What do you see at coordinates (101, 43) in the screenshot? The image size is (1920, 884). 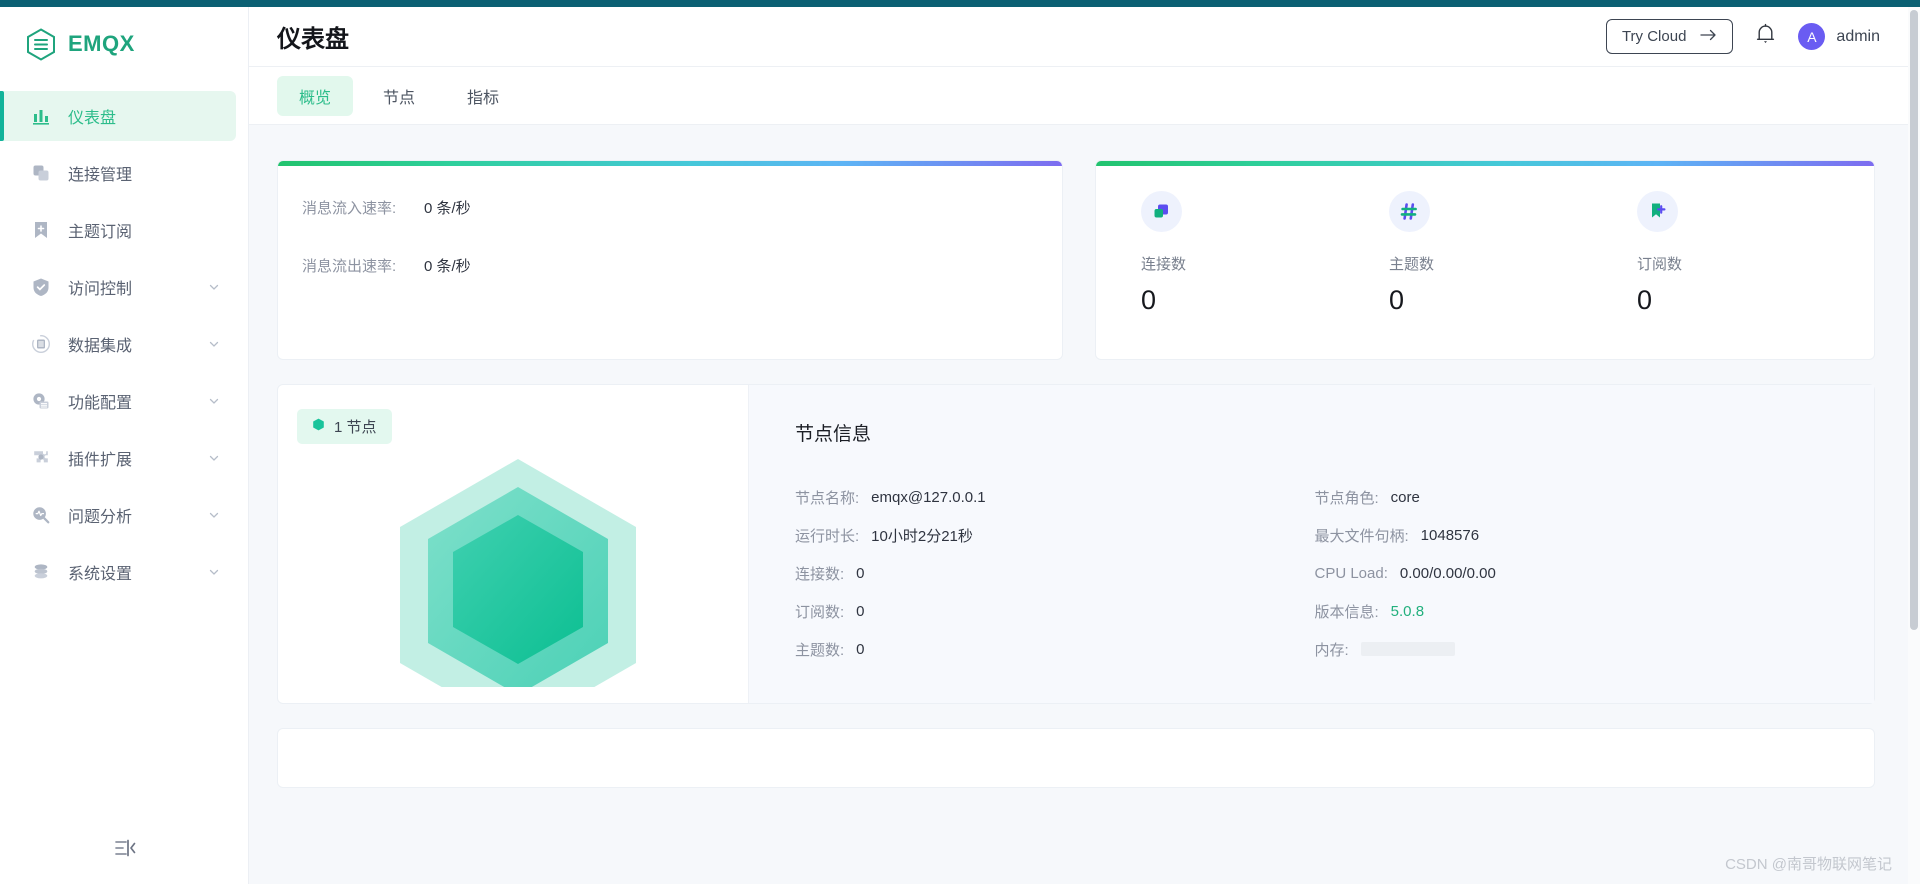 I see `brand-label: EMQX` at bounding box center [101, 43].